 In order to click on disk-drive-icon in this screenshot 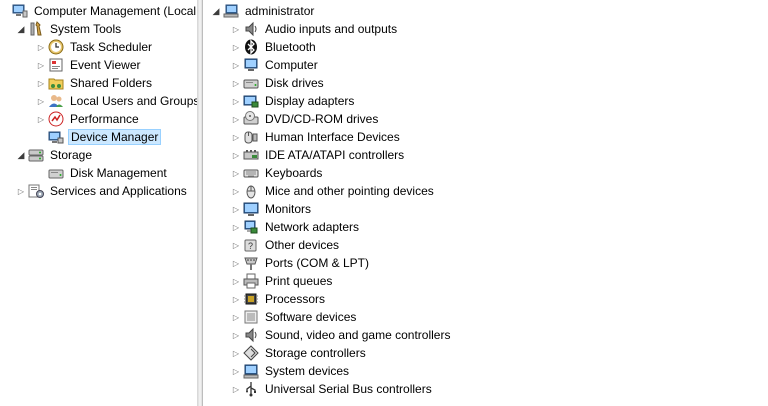, I will do `click(251, 83)`.